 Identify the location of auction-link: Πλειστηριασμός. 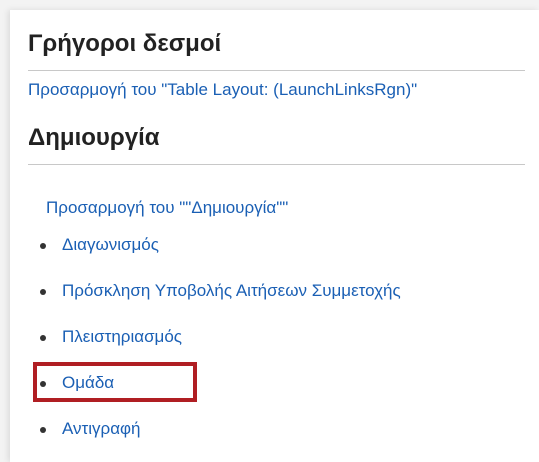
(122, 337).